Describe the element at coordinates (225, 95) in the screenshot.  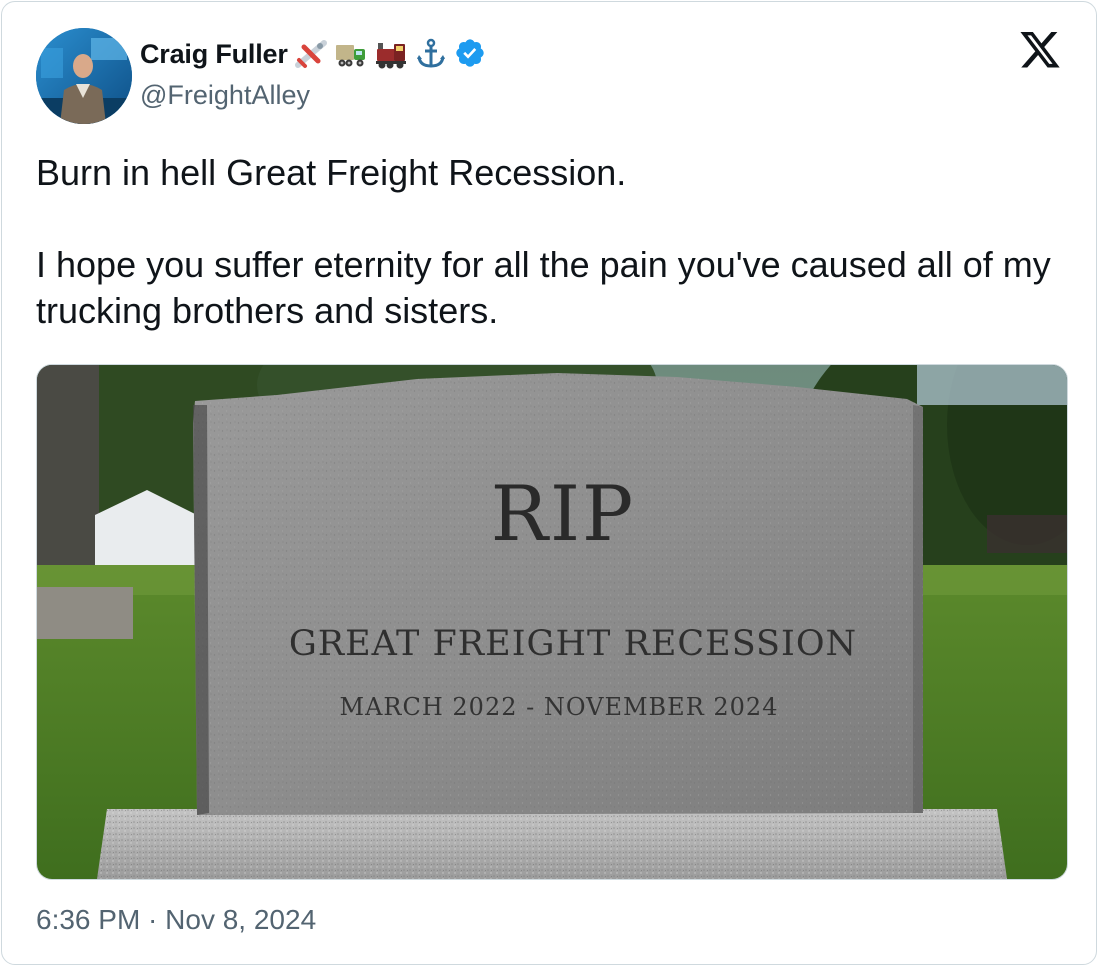
I see `author-handle: @FreightAlley` at that location.